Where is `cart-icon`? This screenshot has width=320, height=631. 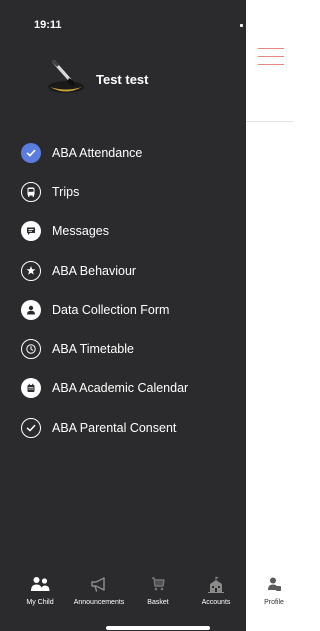 cart-icon is located at coordinates (158, 584).